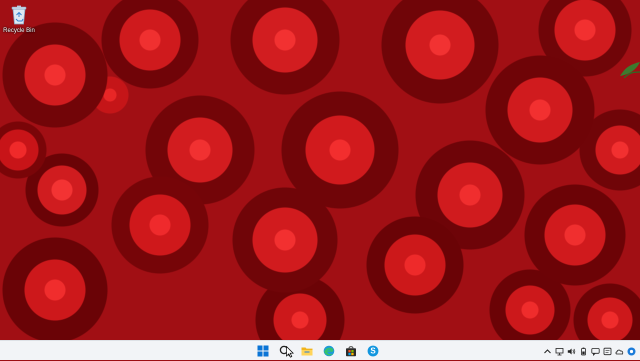 Image resolution: width=640 pixels, height=361 pixels. I want to click on file-explorer-button, so click(307, 351).